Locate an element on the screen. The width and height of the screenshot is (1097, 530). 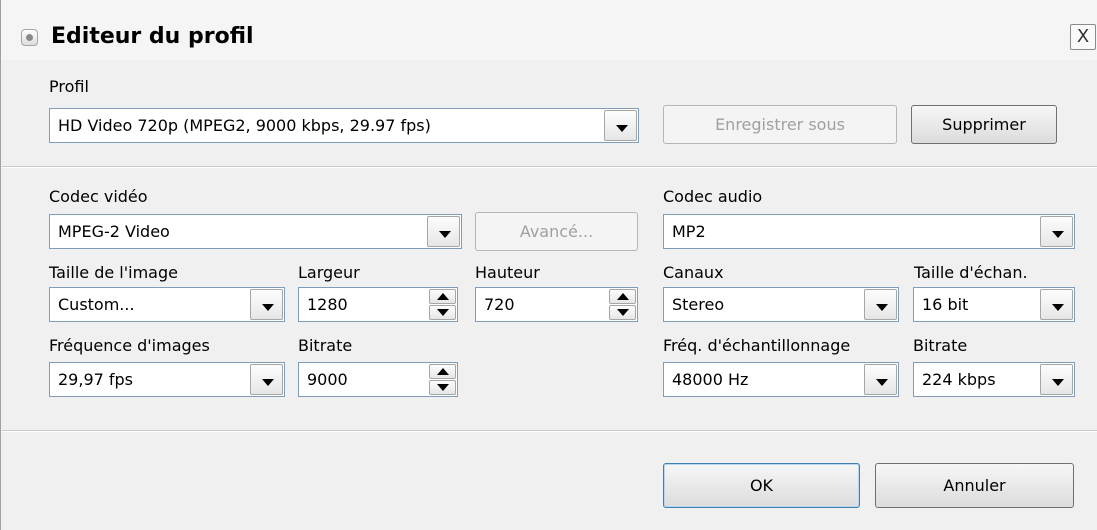
window-menu-icon is located at coordinates (29, 37).